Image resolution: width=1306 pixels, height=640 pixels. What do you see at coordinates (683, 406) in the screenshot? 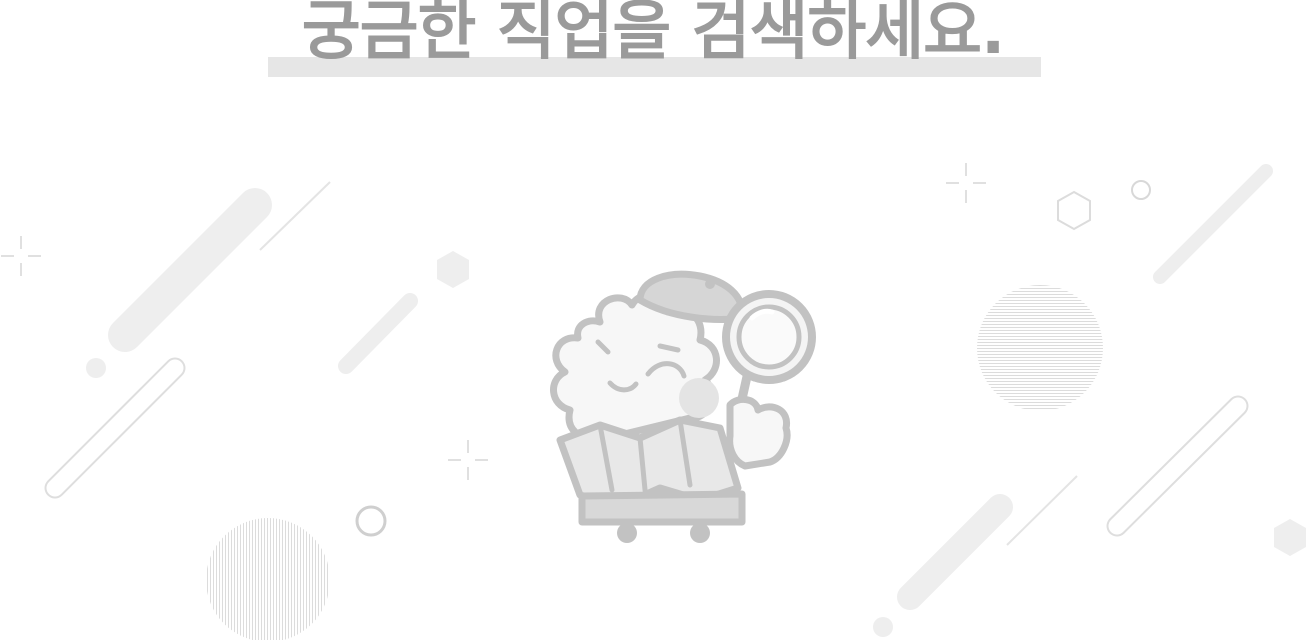
I see `detective-mascot-magnifier-icon` at bounding box center [683, 406].